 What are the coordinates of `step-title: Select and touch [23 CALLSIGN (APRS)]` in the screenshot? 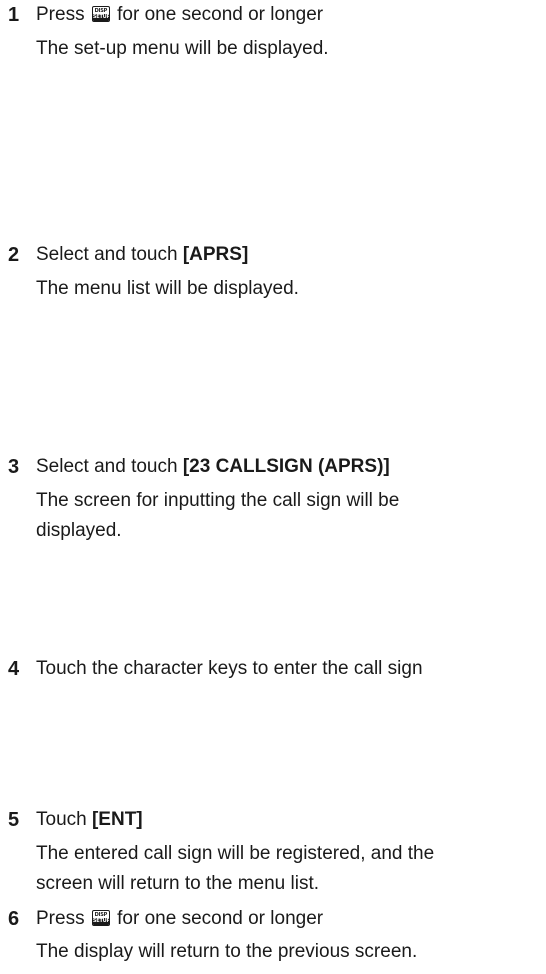 It's located at (213, 467).